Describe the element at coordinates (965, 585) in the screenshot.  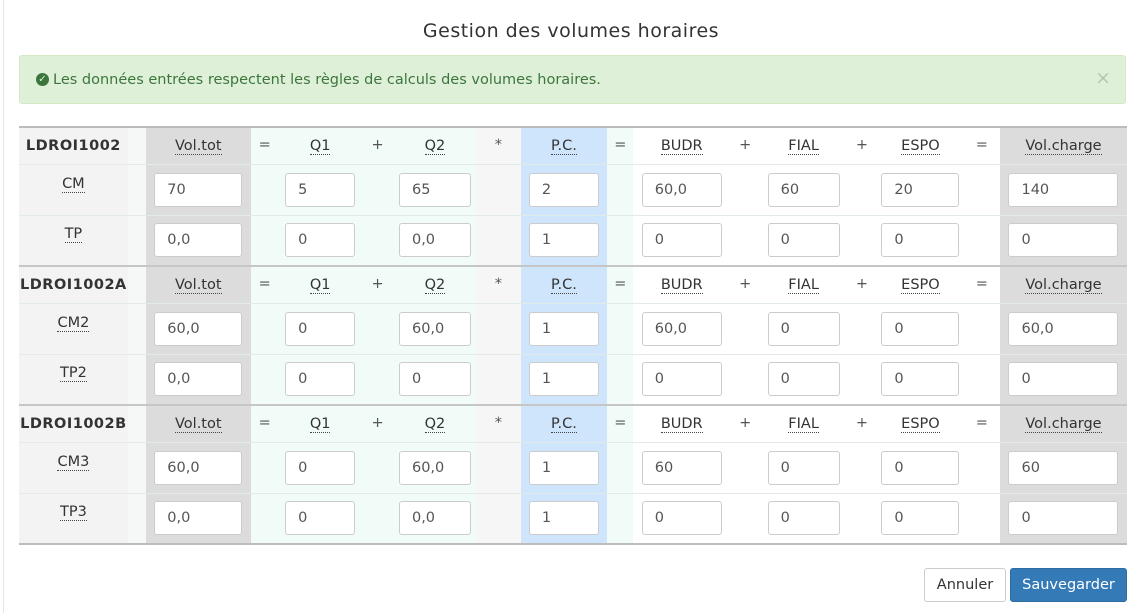
I see `cancel-button: Annuler` at that location.